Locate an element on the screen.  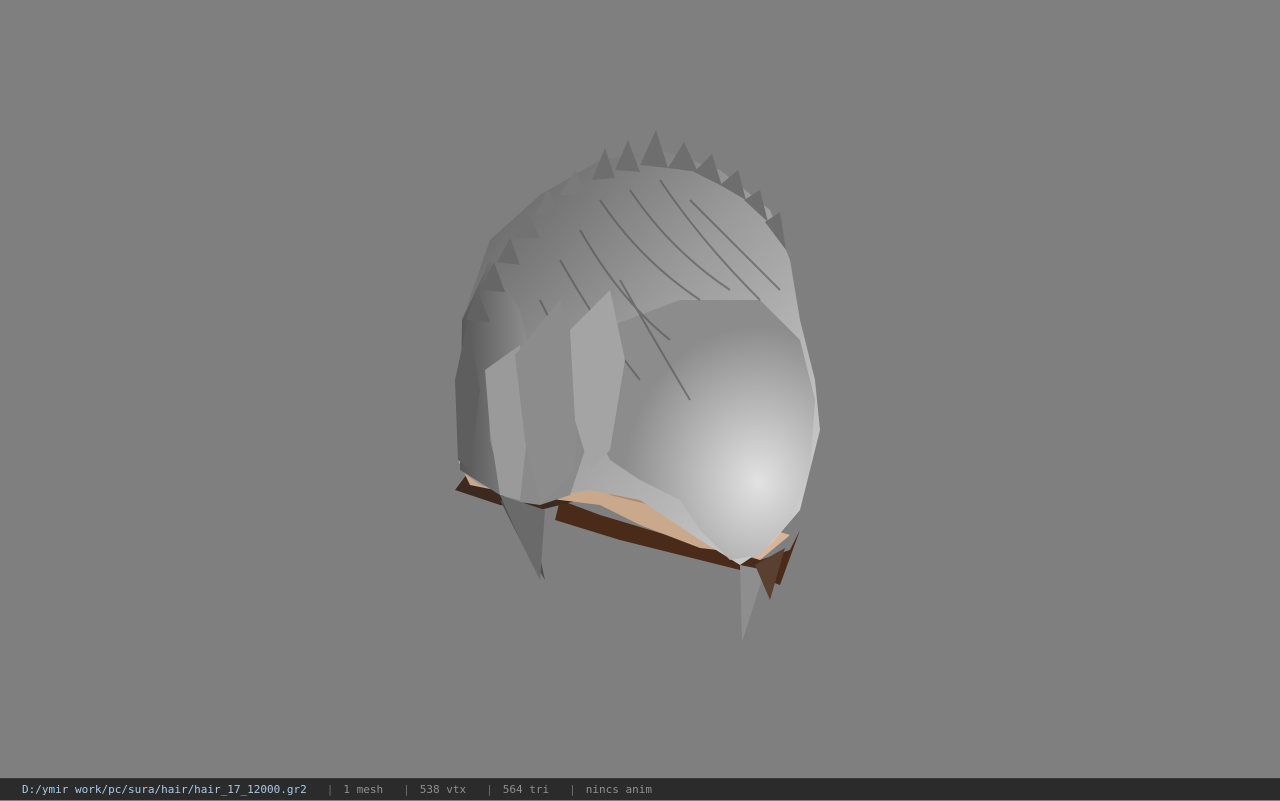
vertex-count: 538 vtx is located at coordinates (443, 789).